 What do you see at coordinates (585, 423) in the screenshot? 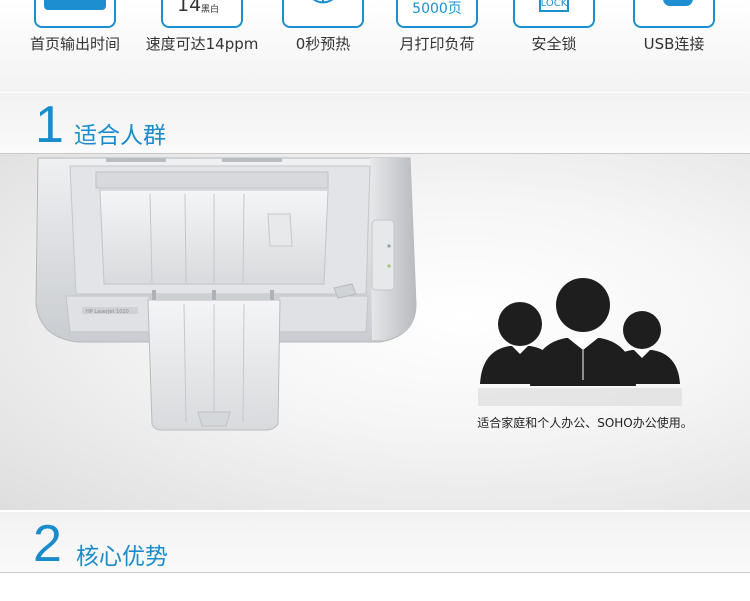
I see `target-users-caption: 适合家庭和个人办公、SOHO办公使用。` at bounding box center [585, 423].